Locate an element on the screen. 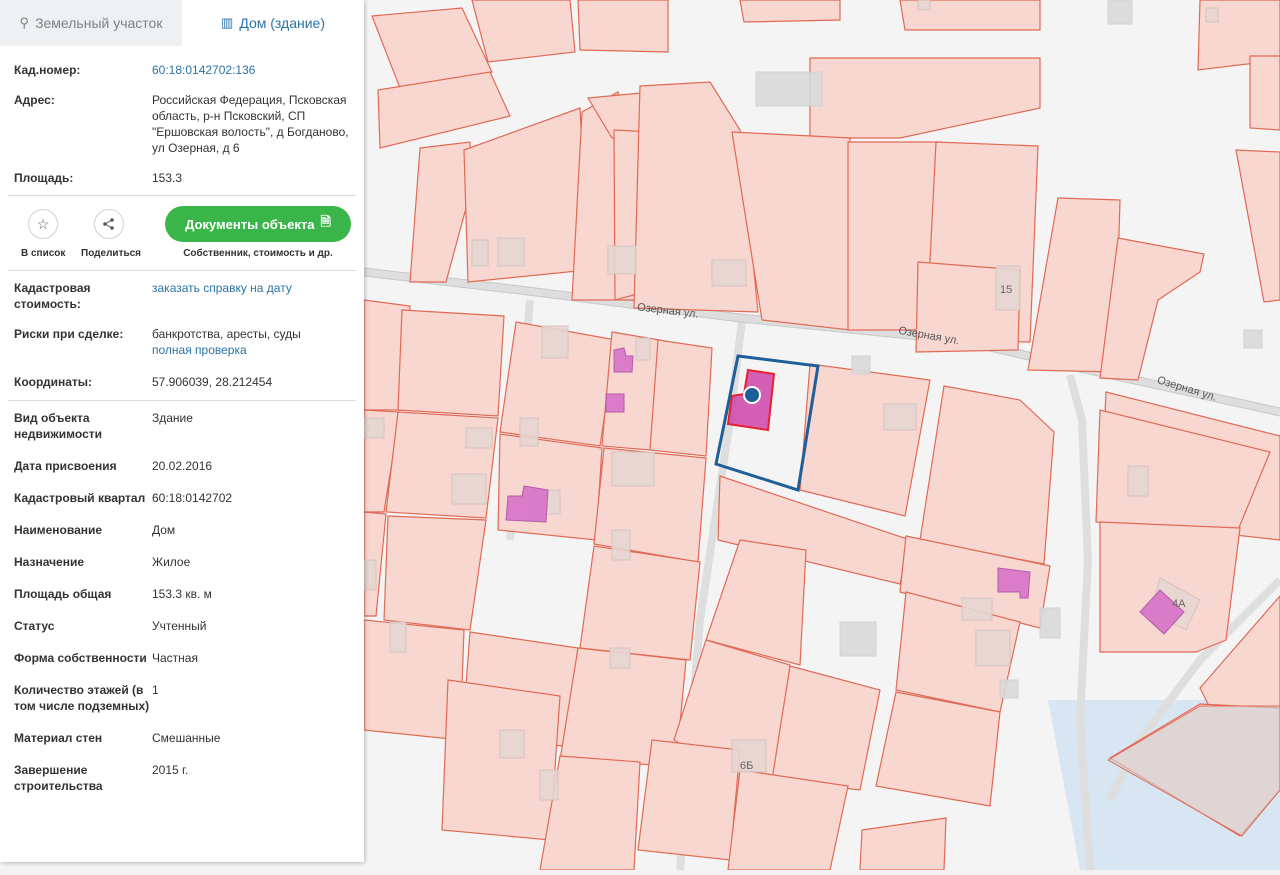 This screenshot has width=1280, height=875. detail-row: Вид объекта недвижимости Здание is located at coordinates (182, 426).